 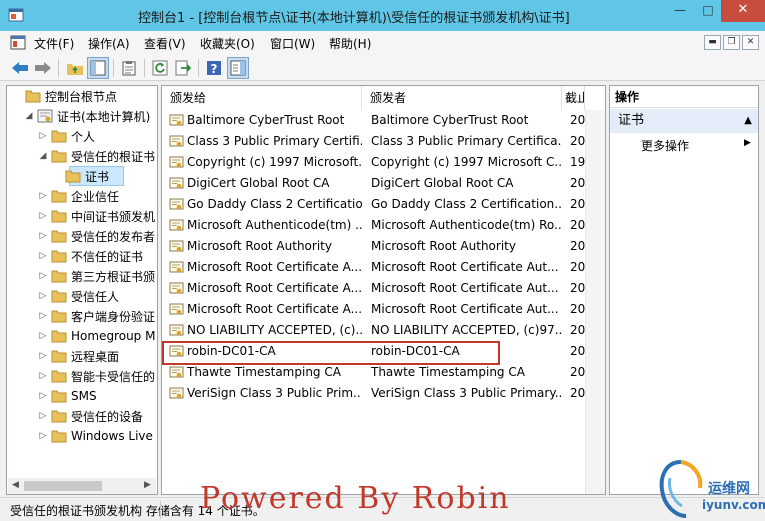 I want to click on scroll-right-arrow-icon: ▶, so click(x=147, y=485).